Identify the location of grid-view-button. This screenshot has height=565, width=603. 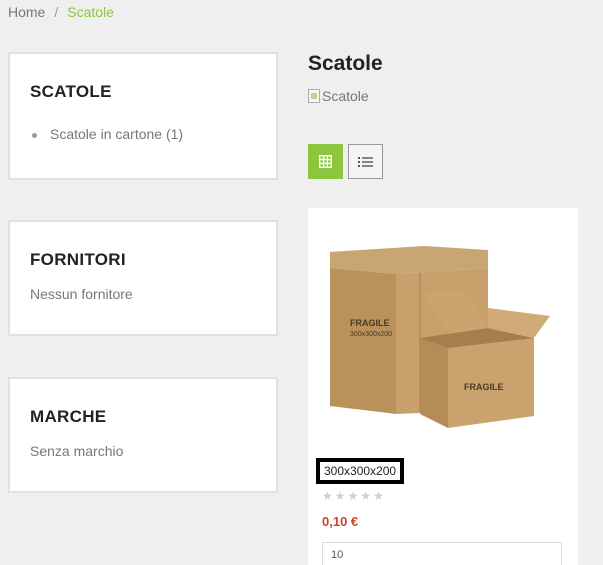
(325, 161).